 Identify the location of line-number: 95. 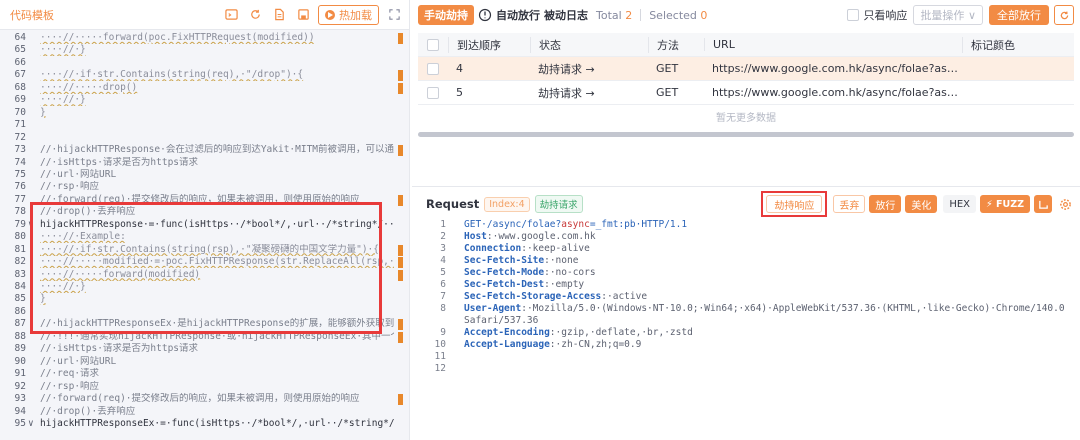
(20, 423).